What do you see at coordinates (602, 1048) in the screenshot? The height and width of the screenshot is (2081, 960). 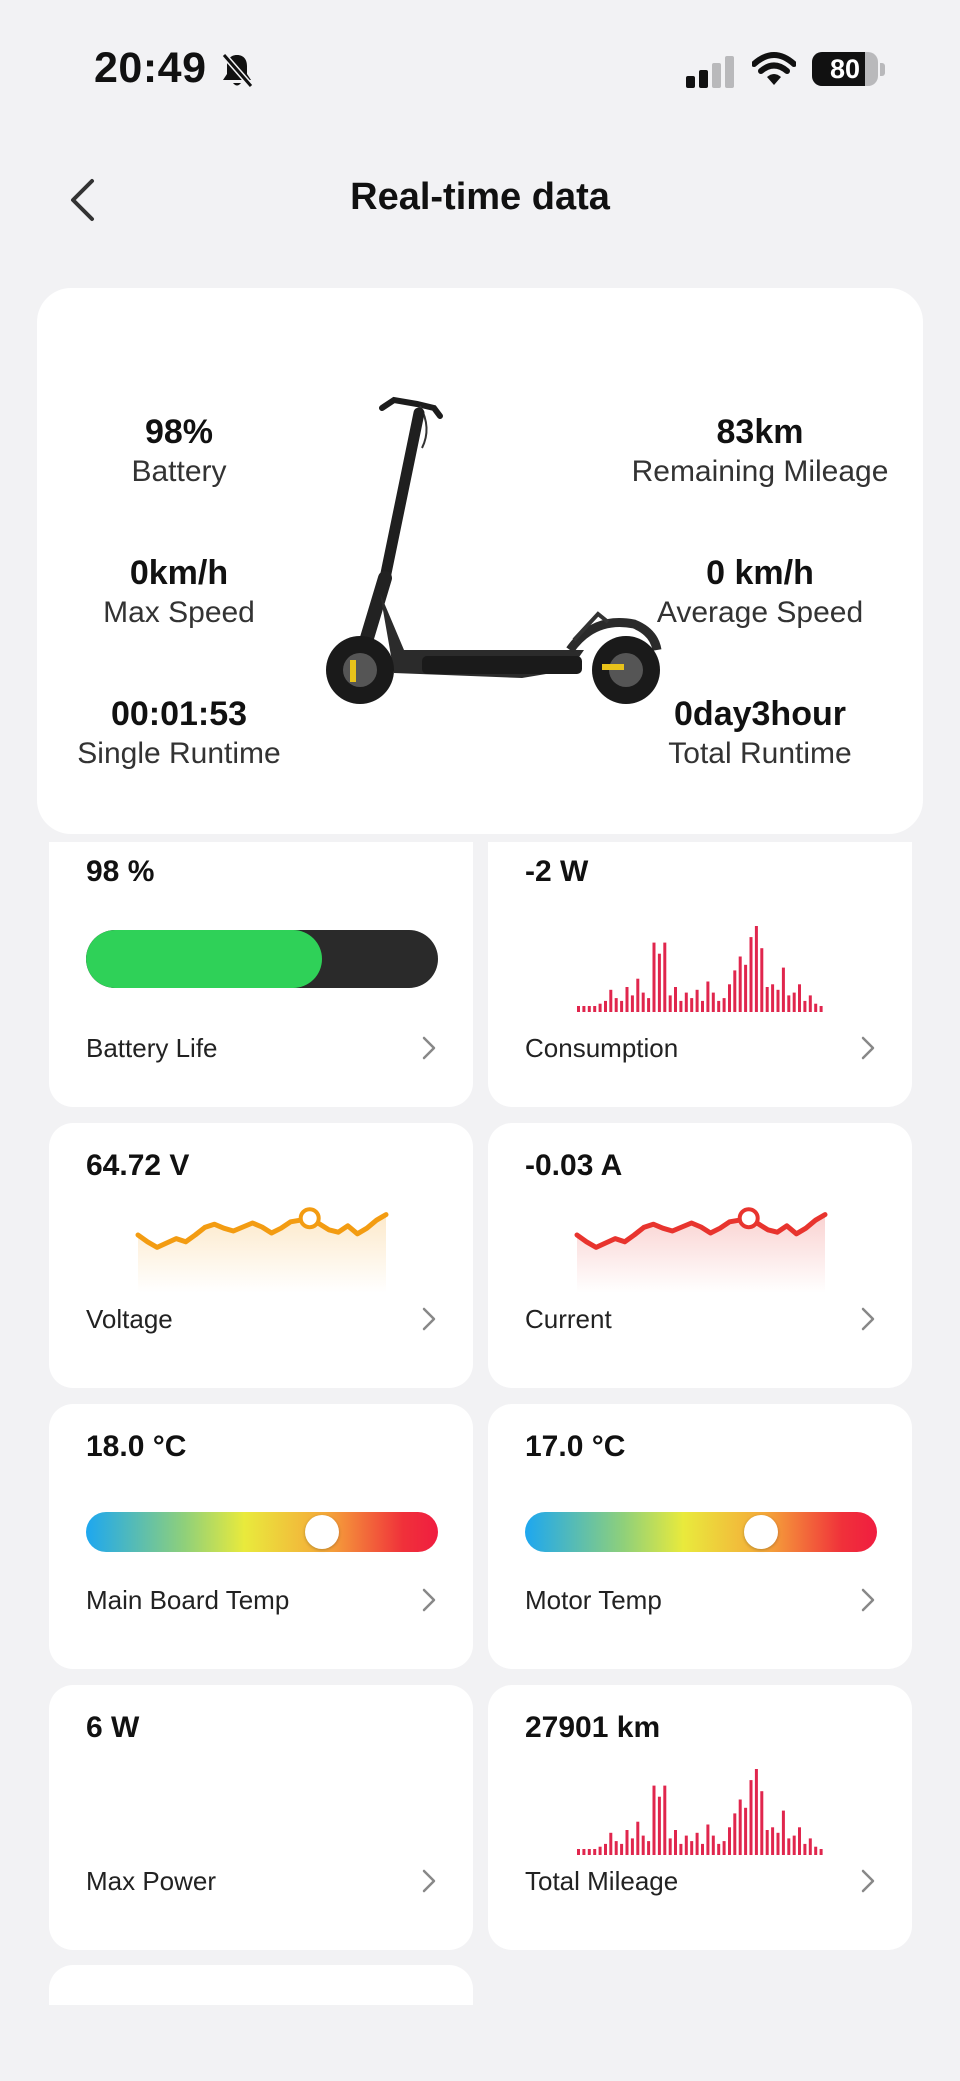 I see `consumption-label: Consumption` at bounding box center [602, 1048].